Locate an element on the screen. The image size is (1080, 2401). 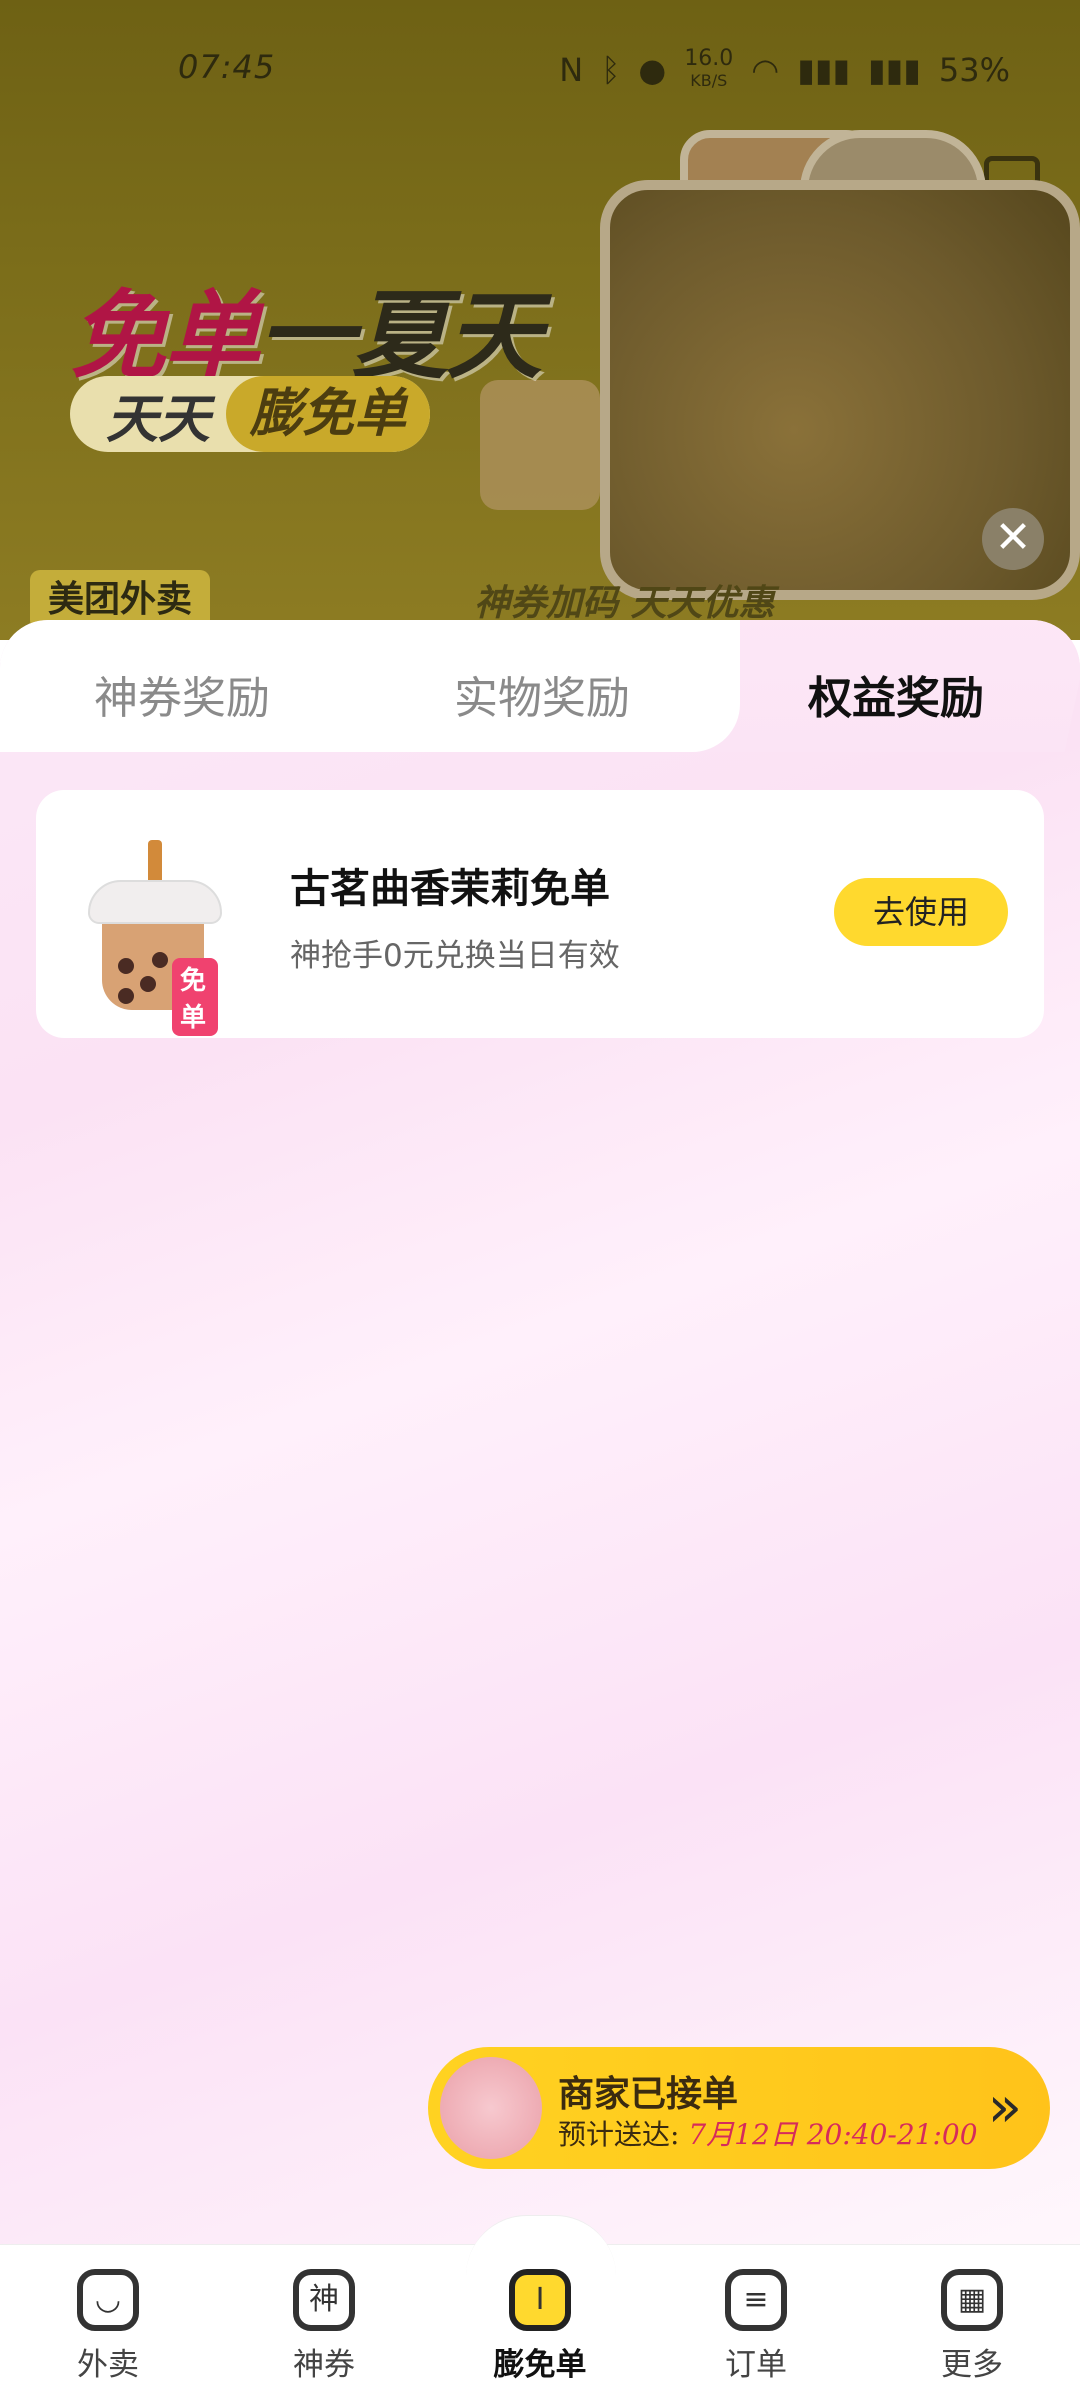
location-icon: ● is located at coordinates (652, 70).